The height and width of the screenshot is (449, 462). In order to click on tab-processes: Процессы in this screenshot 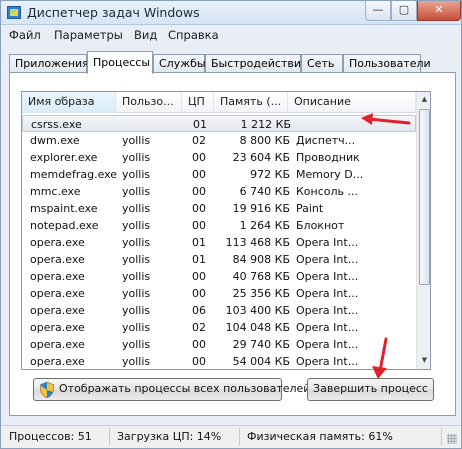, I will do `click(120, 62)`.